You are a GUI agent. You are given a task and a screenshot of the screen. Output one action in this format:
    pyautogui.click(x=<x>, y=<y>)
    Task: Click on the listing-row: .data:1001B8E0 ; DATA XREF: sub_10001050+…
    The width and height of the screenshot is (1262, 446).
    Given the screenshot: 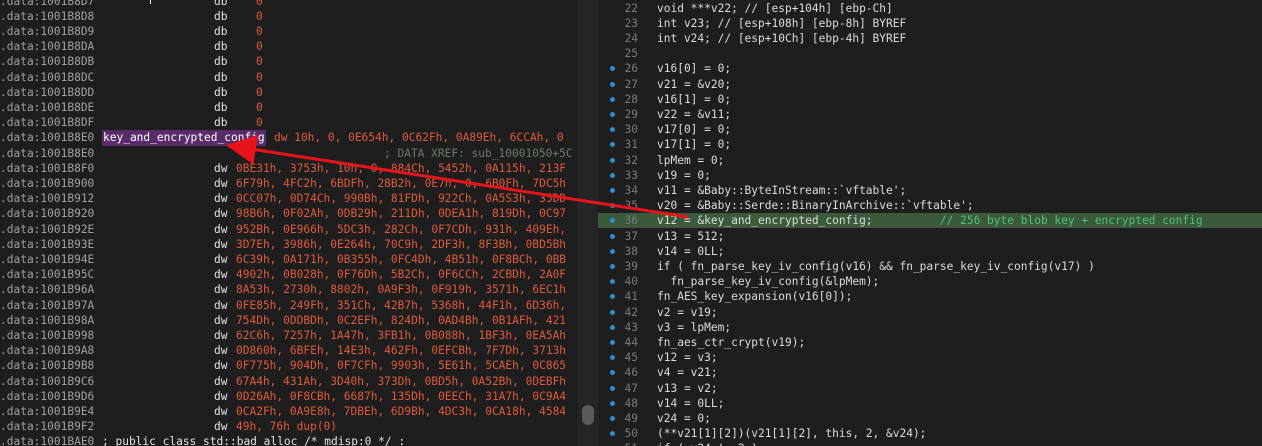 What is the action you would take?
    pyautogui.click(x=289, y=153)
    